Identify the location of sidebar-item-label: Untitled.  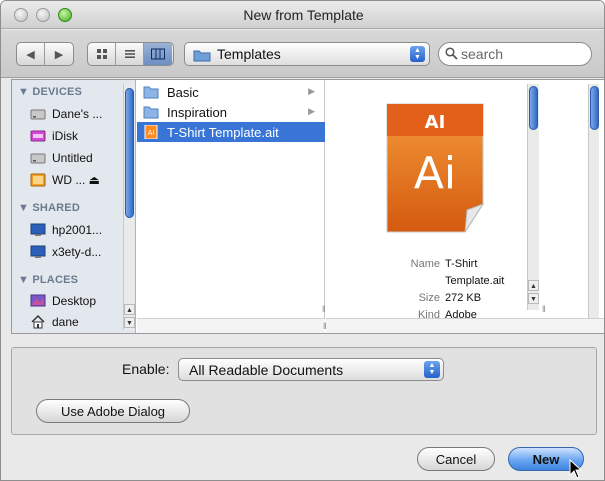
(72, 158).